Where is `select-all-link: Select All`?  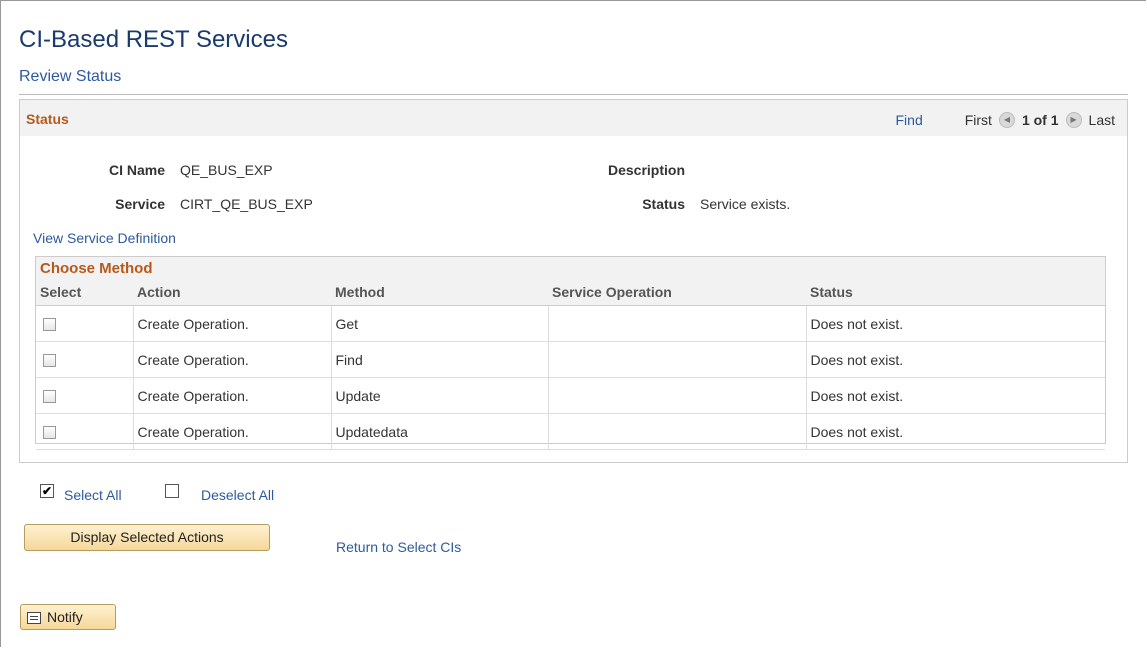 select-all-link: Select All is located at coordinates (93, 495).